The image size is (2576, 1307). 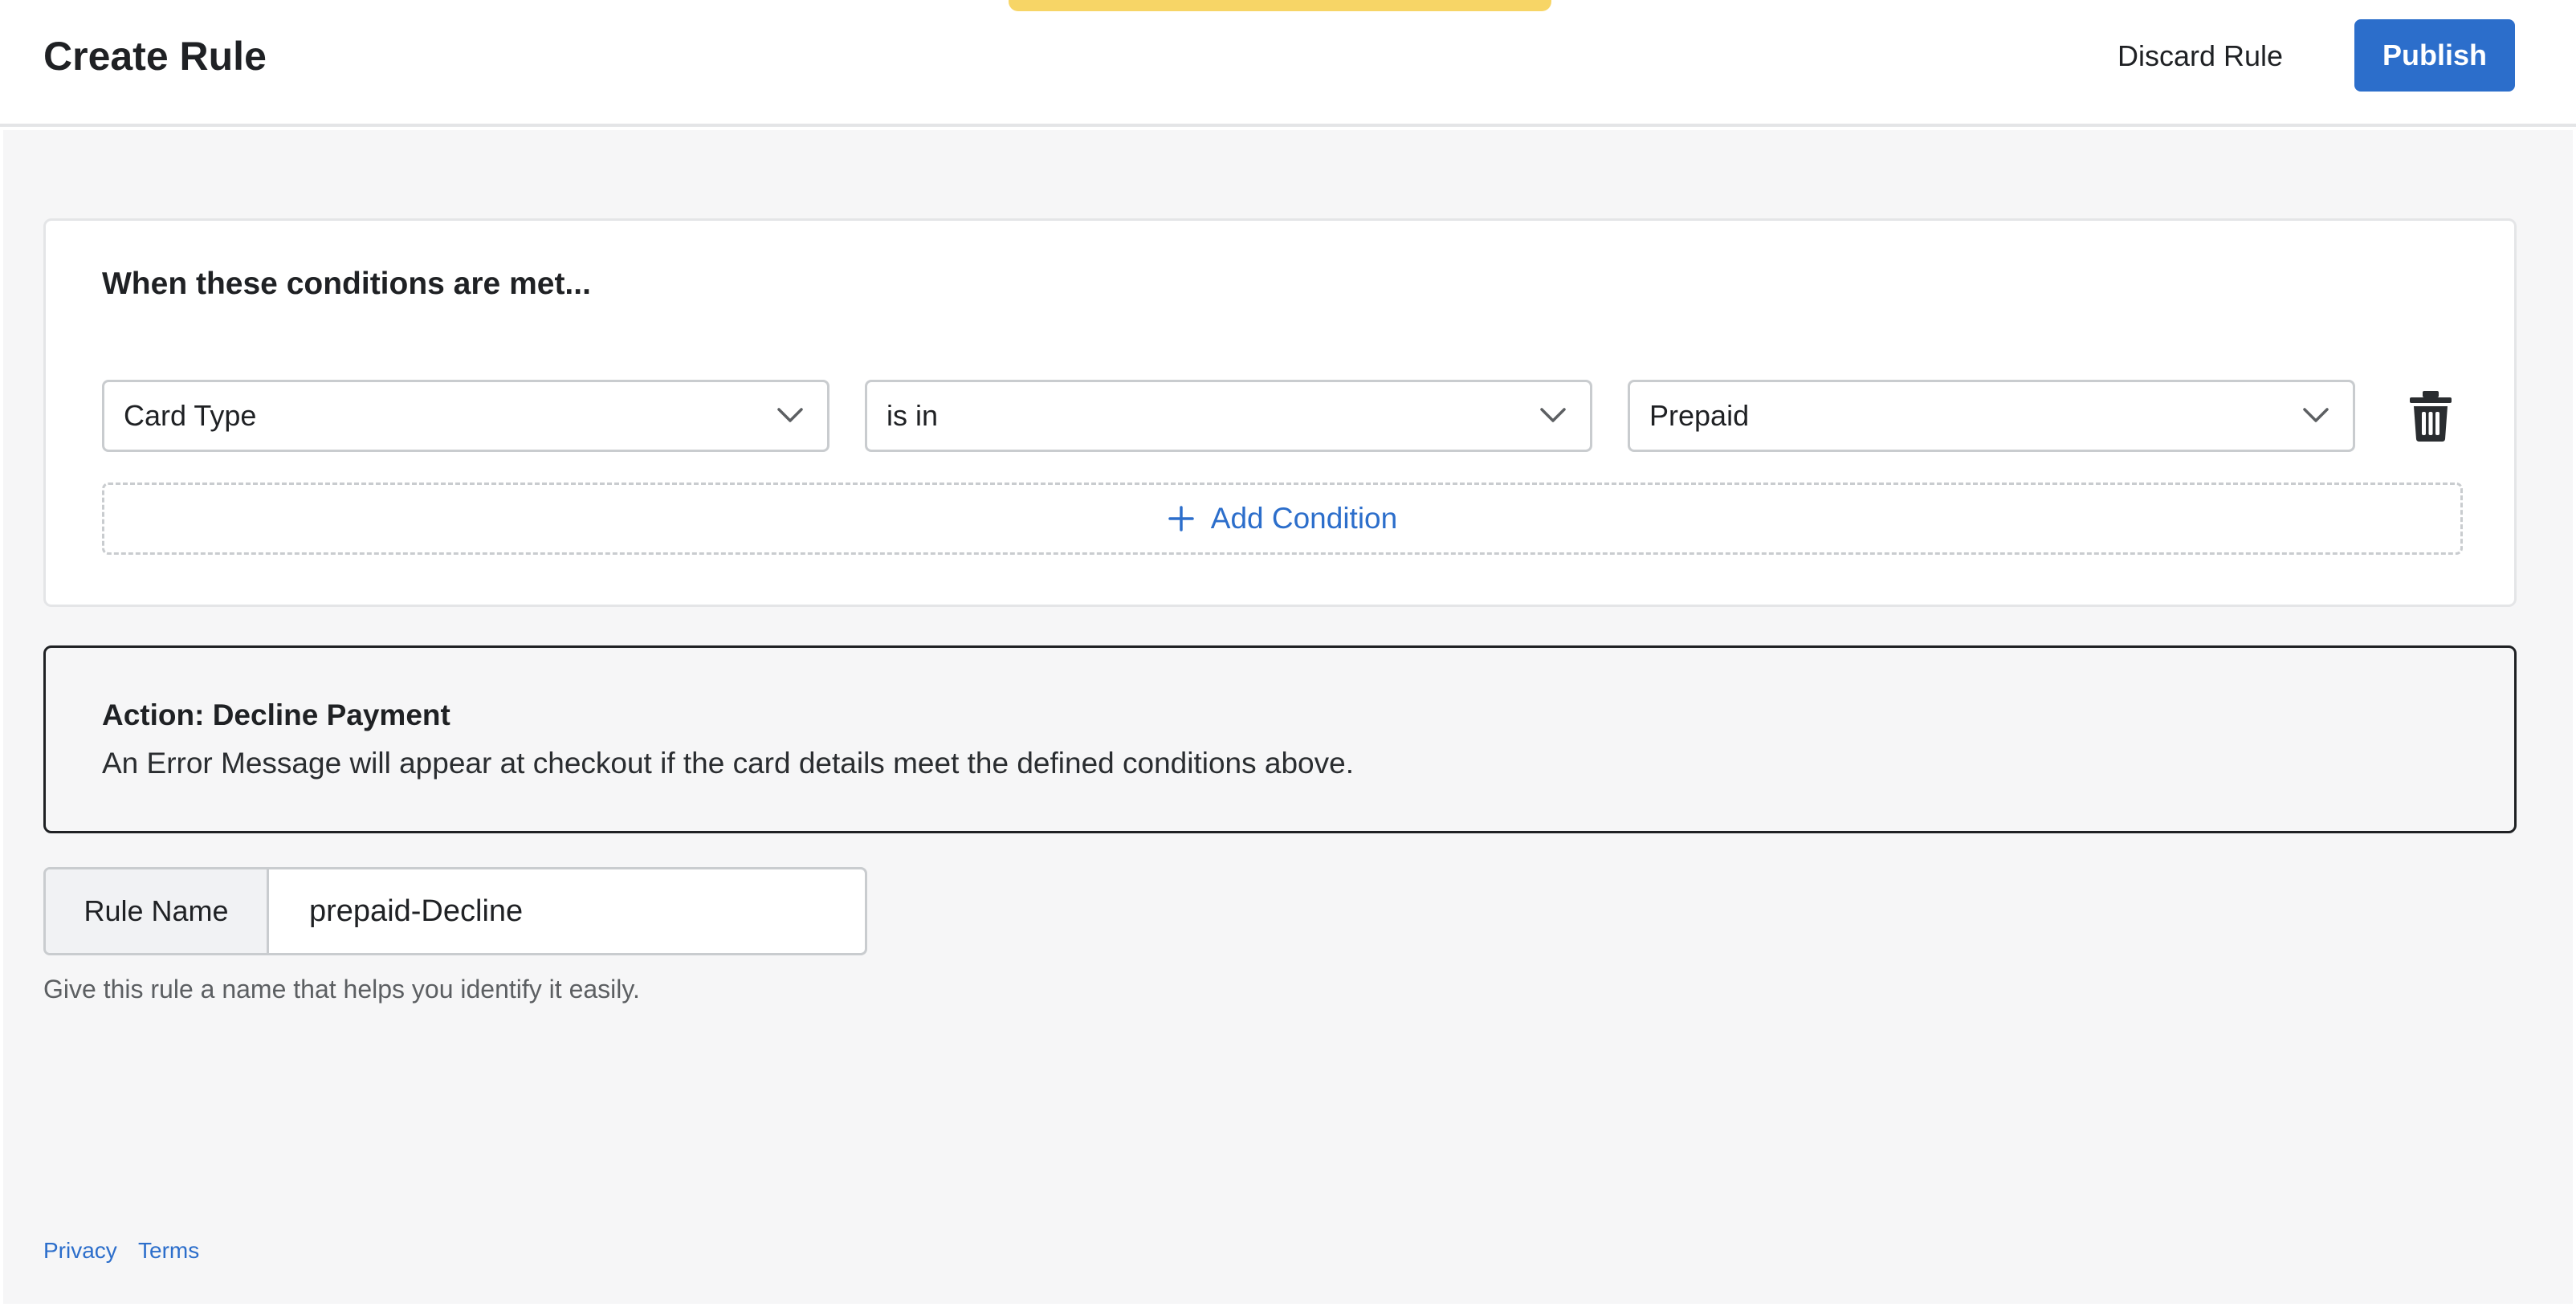 I want to click on discard-rule-button: Discard Rule, so click(x=2200, y=56).